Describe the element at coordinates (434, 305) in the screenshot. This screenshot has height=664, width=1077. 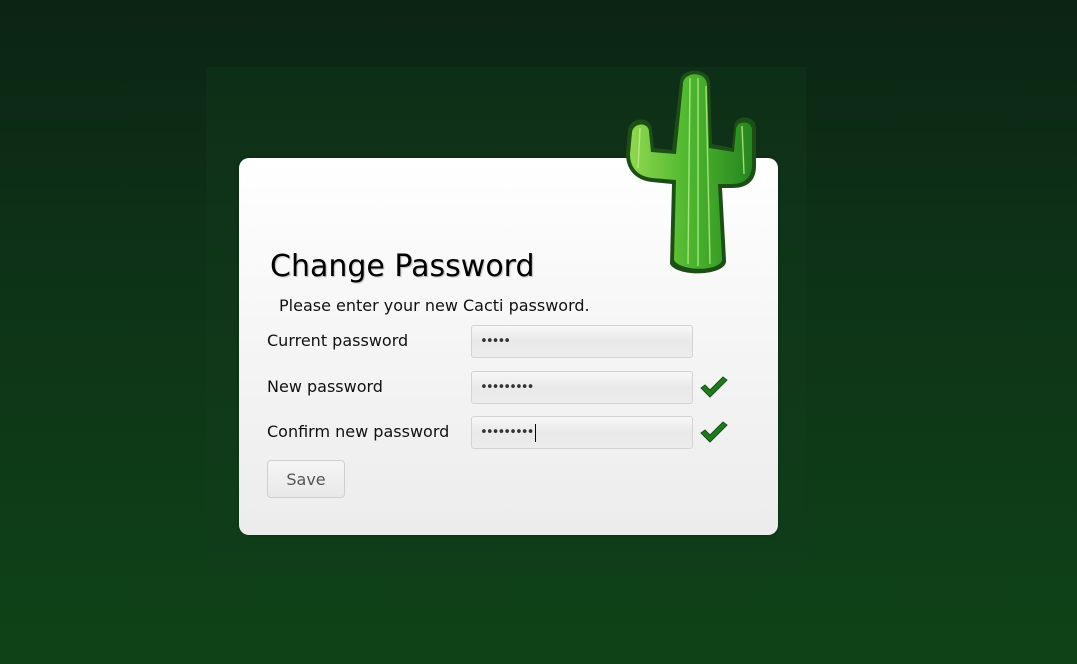
I see `page-subtitle: Please enter your new Cacti password.` at that location.